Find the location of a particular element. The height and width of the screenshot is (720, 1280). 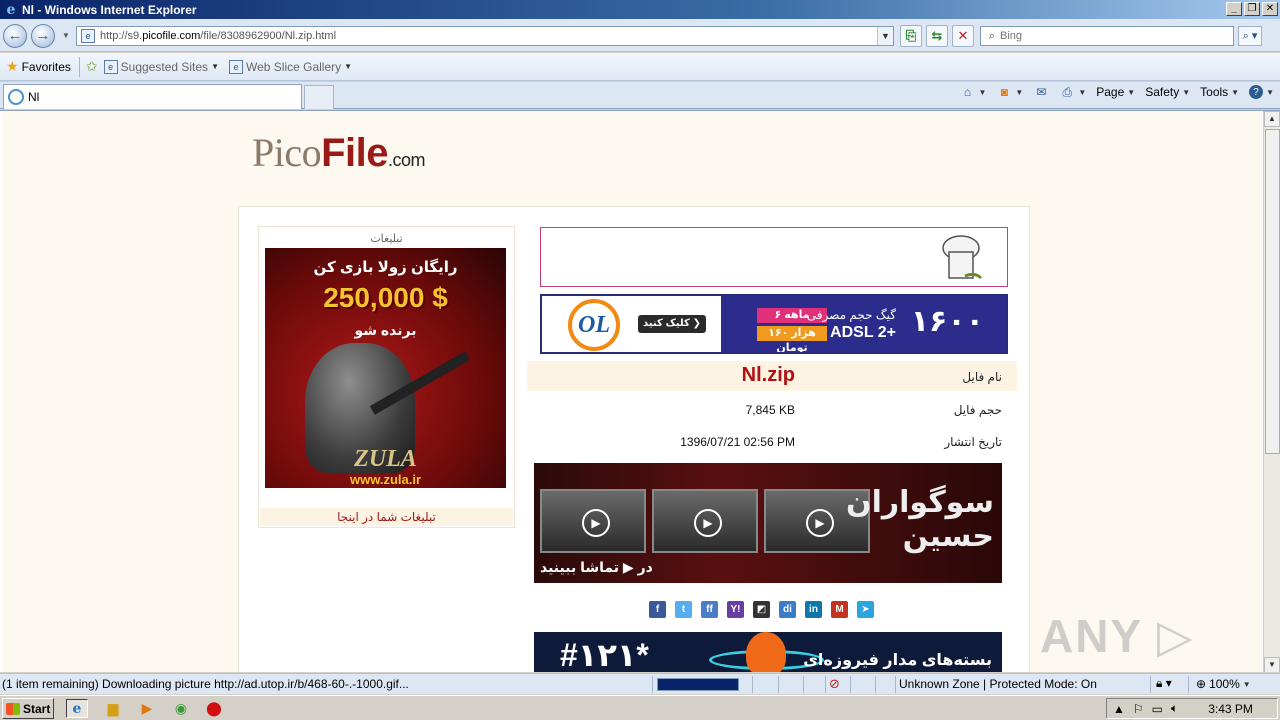

windows-logo-icon is located at coordinates (13, 708).